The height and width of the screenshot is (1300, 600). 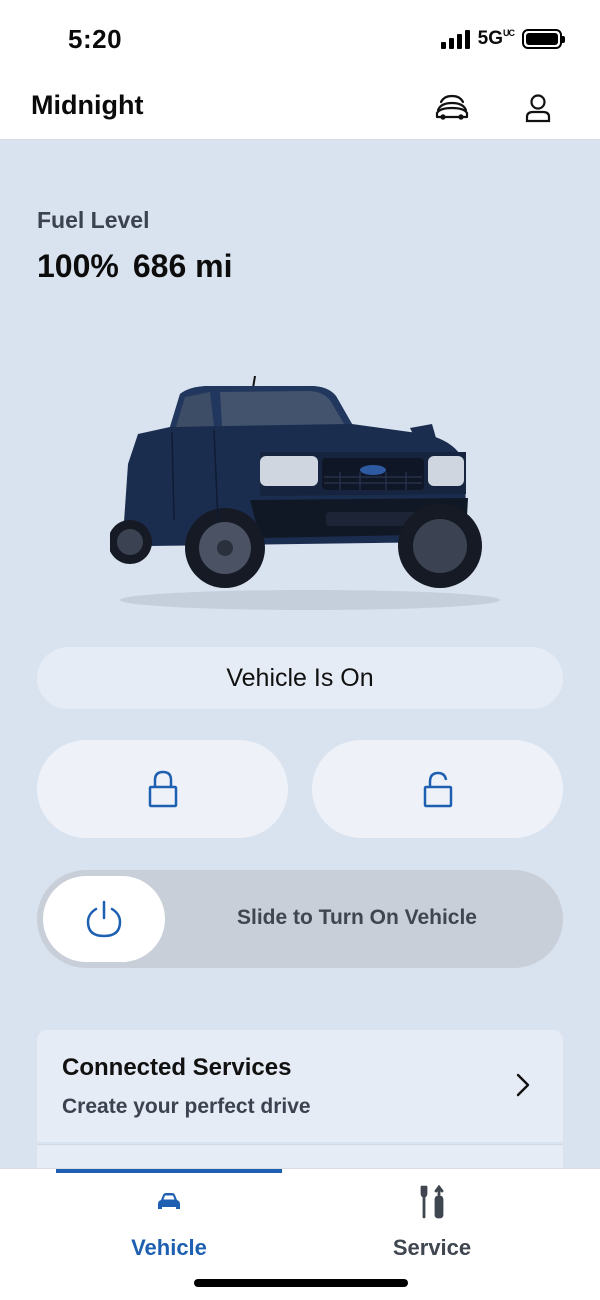 I want to click on active-tab-indicator, so click(x=169, y=1171).